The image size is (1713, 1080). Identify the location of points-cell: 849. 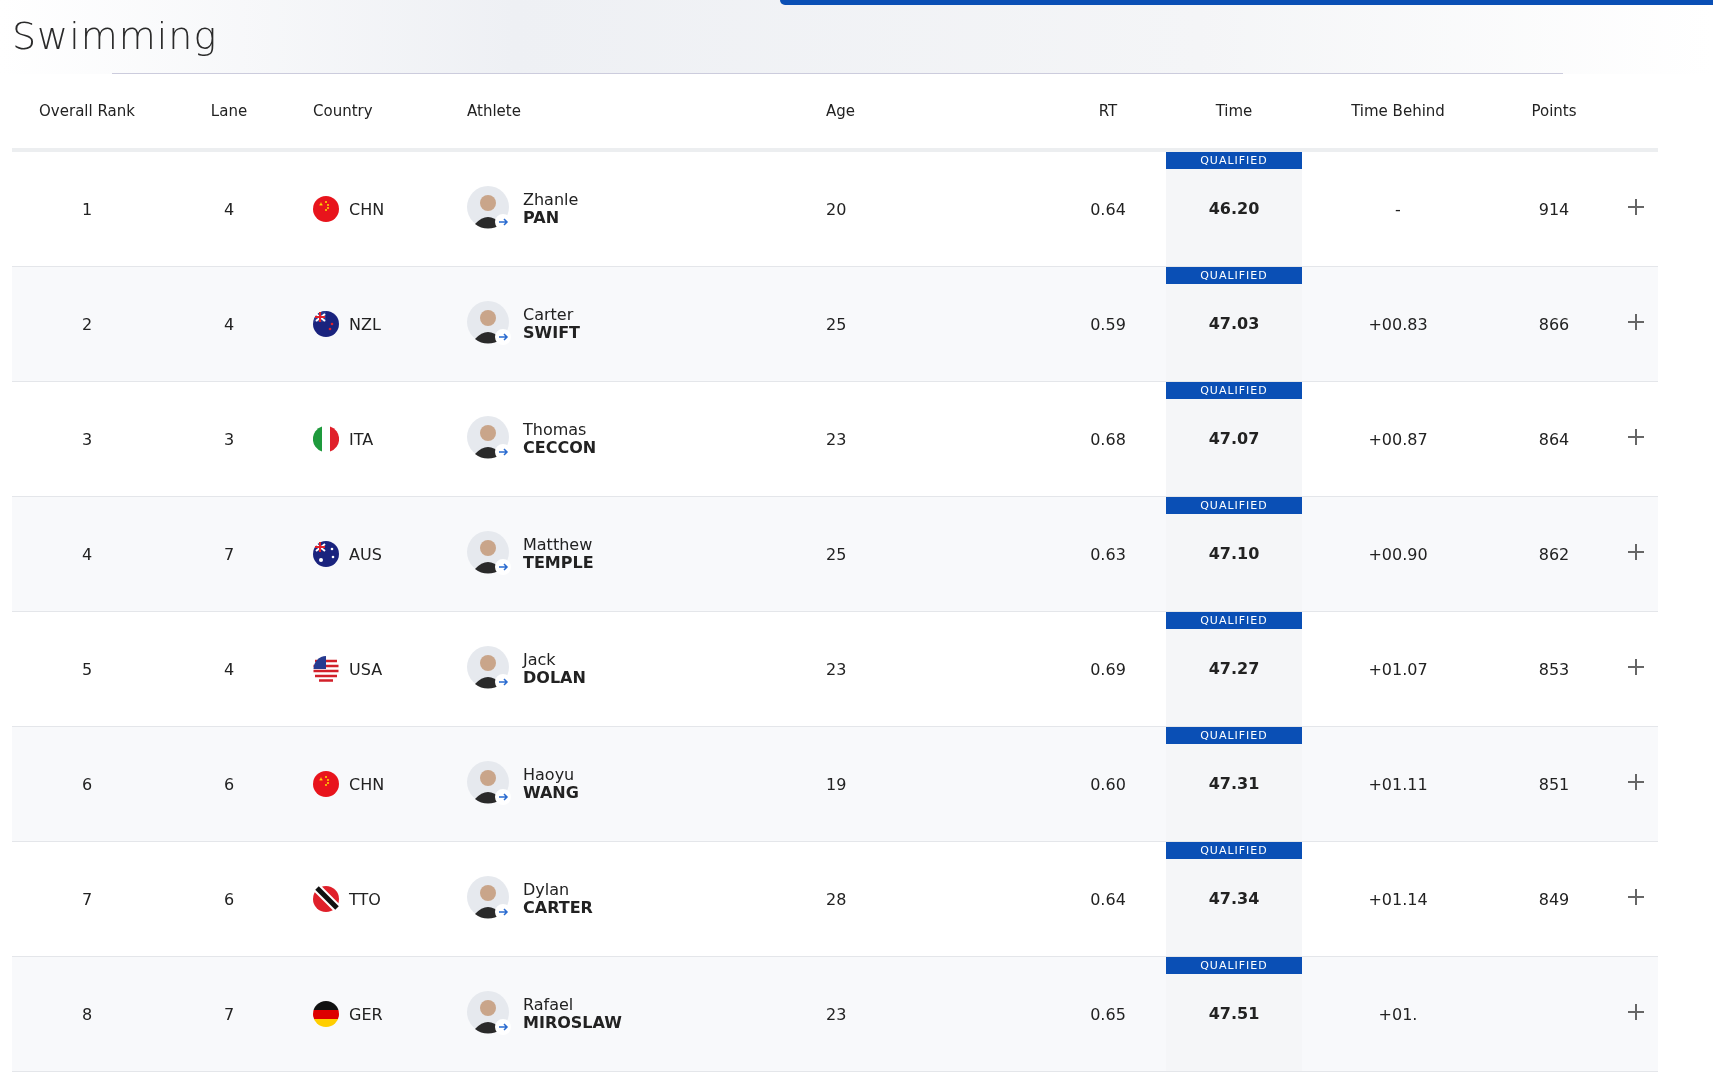
(1554, 899).